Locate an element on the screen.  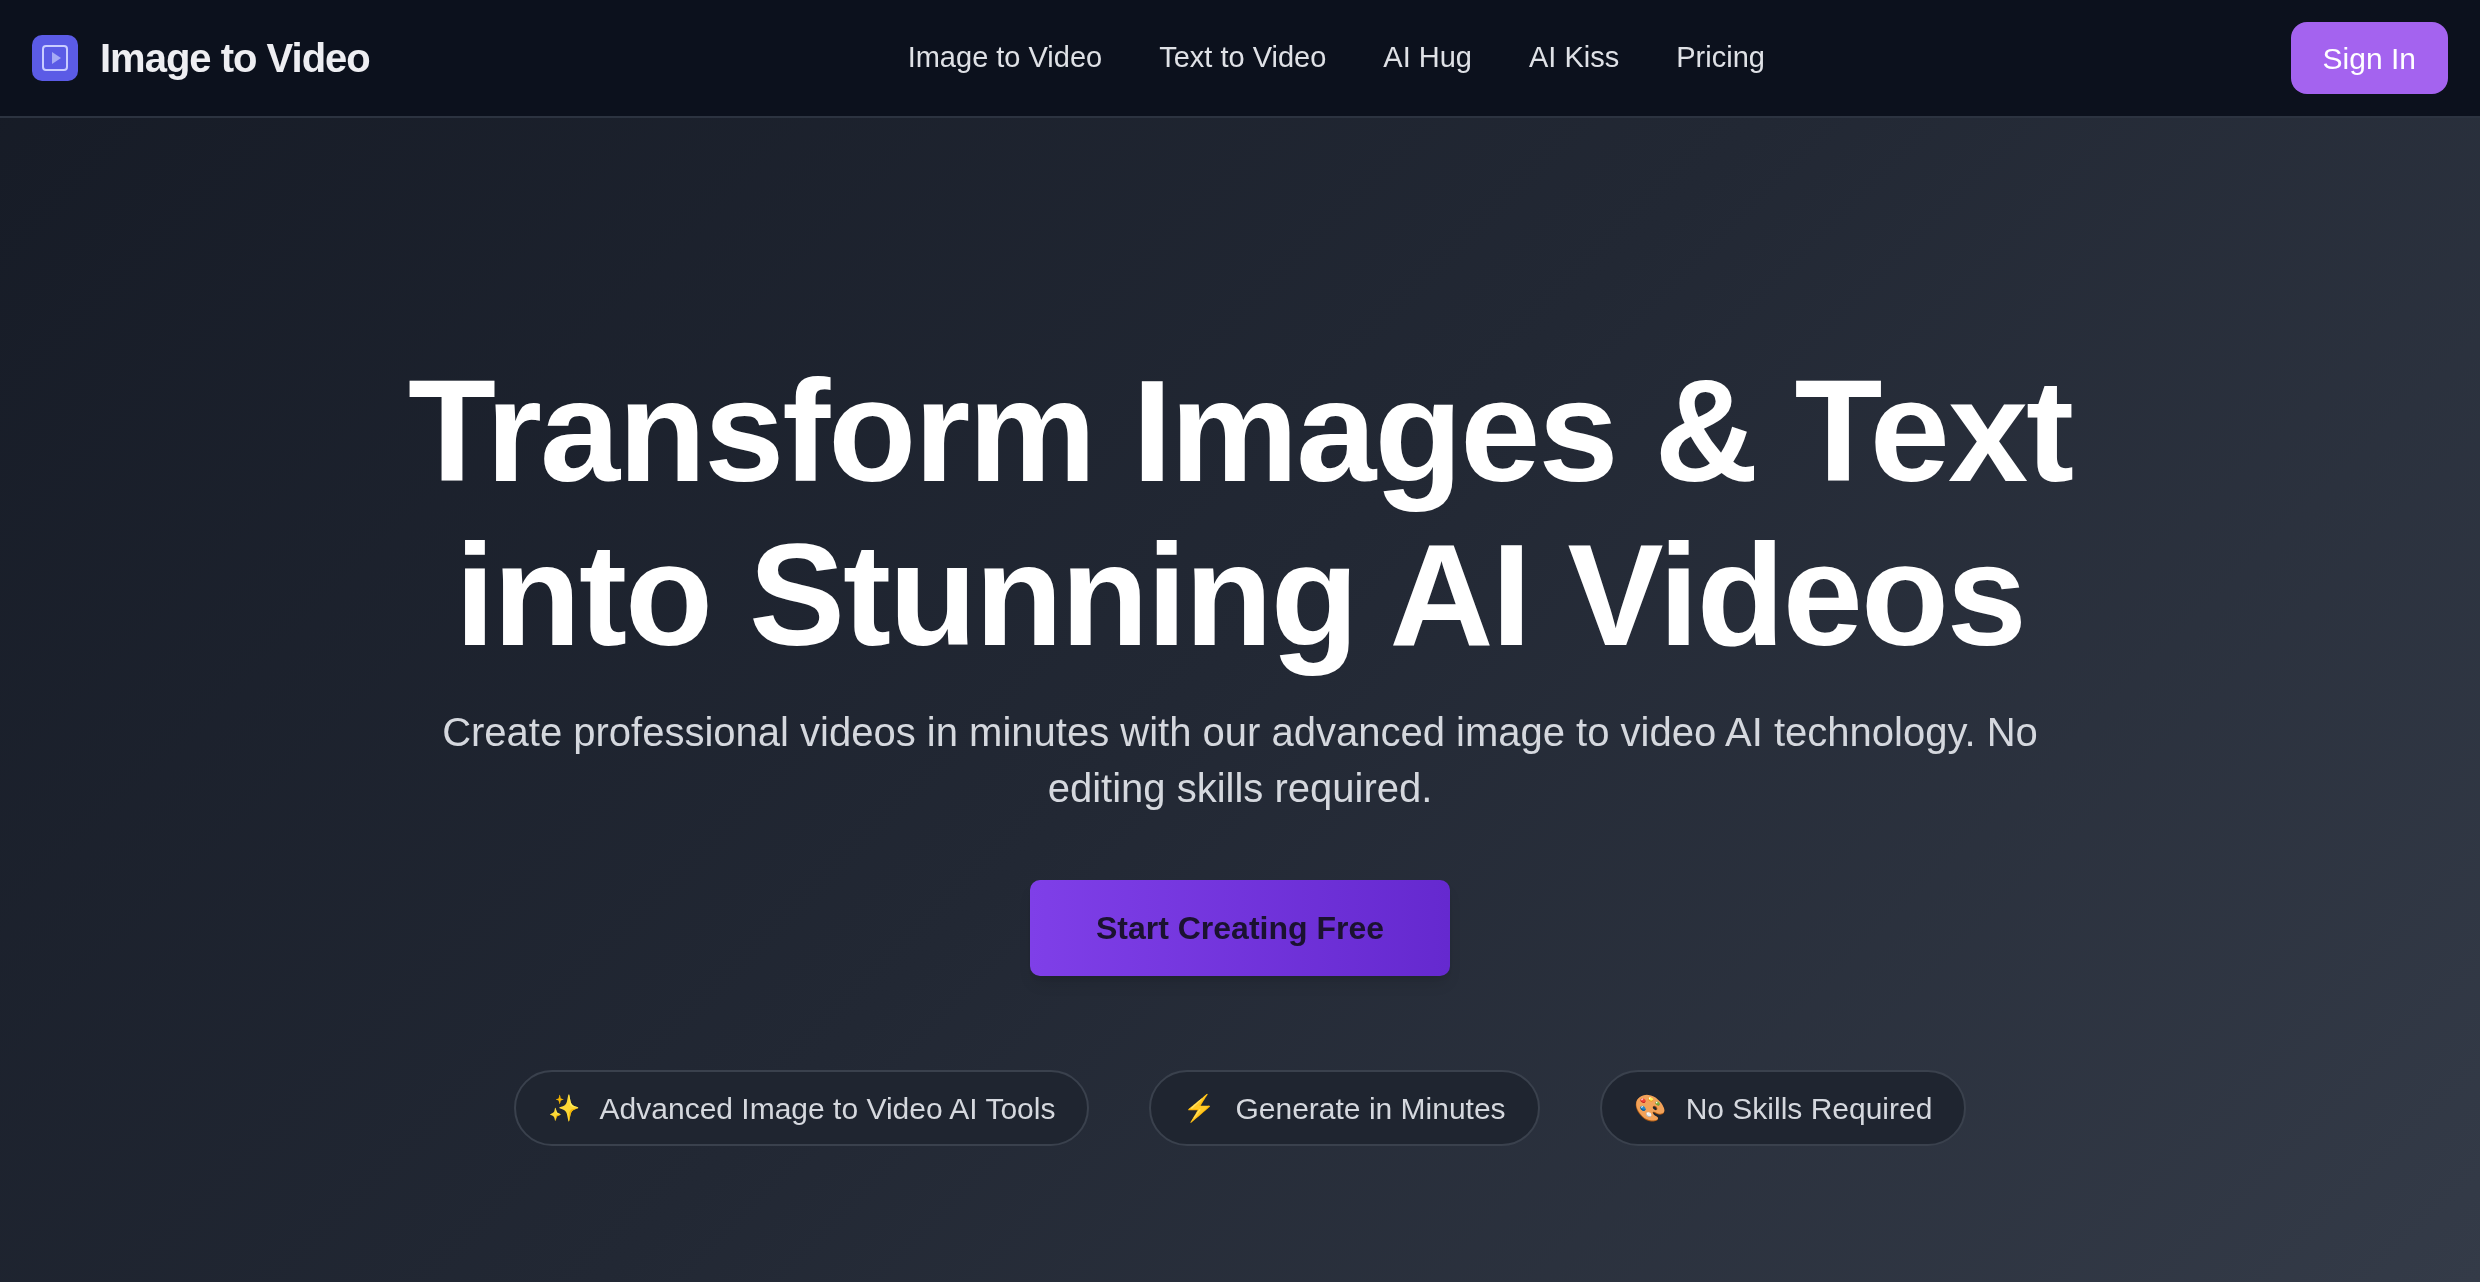
nav-link: AI Hug is located at coordinates (1427, 58).